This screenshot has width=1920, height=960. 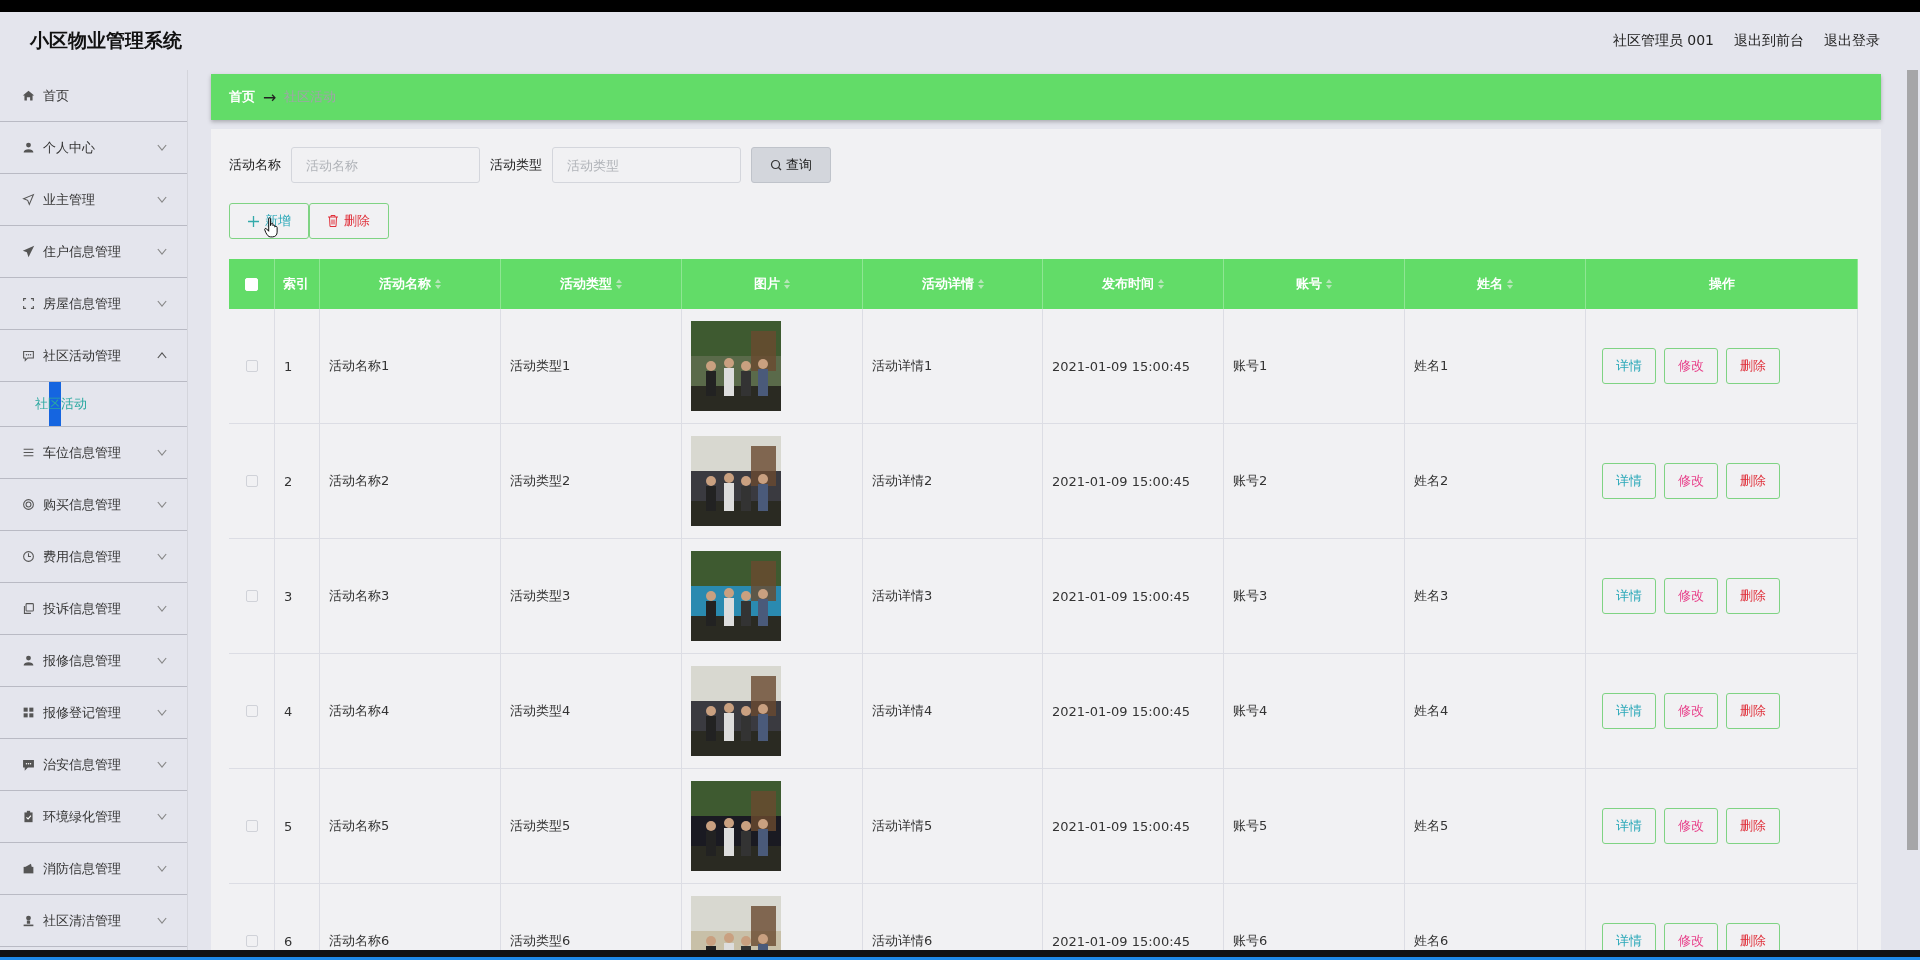 What do you see at coordinates (1431, 481) in the screenshot?
I see `table-cell: 姓名2` at bounding box center [1431, 481].